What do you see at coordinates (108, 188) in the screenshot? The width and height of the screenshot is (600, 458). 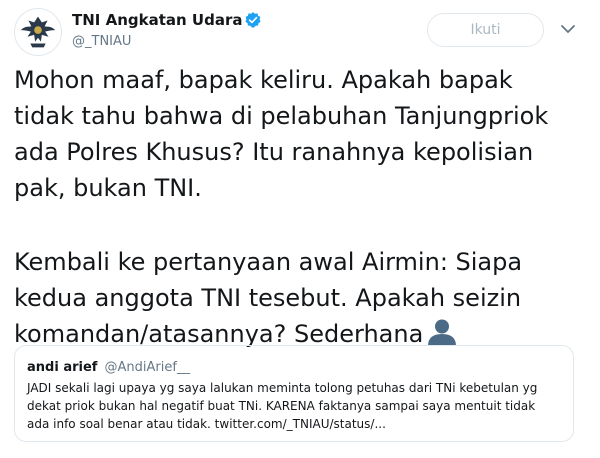 I see `tweet-line: pak, bukan TNI.` at bounding box center [108, 188].